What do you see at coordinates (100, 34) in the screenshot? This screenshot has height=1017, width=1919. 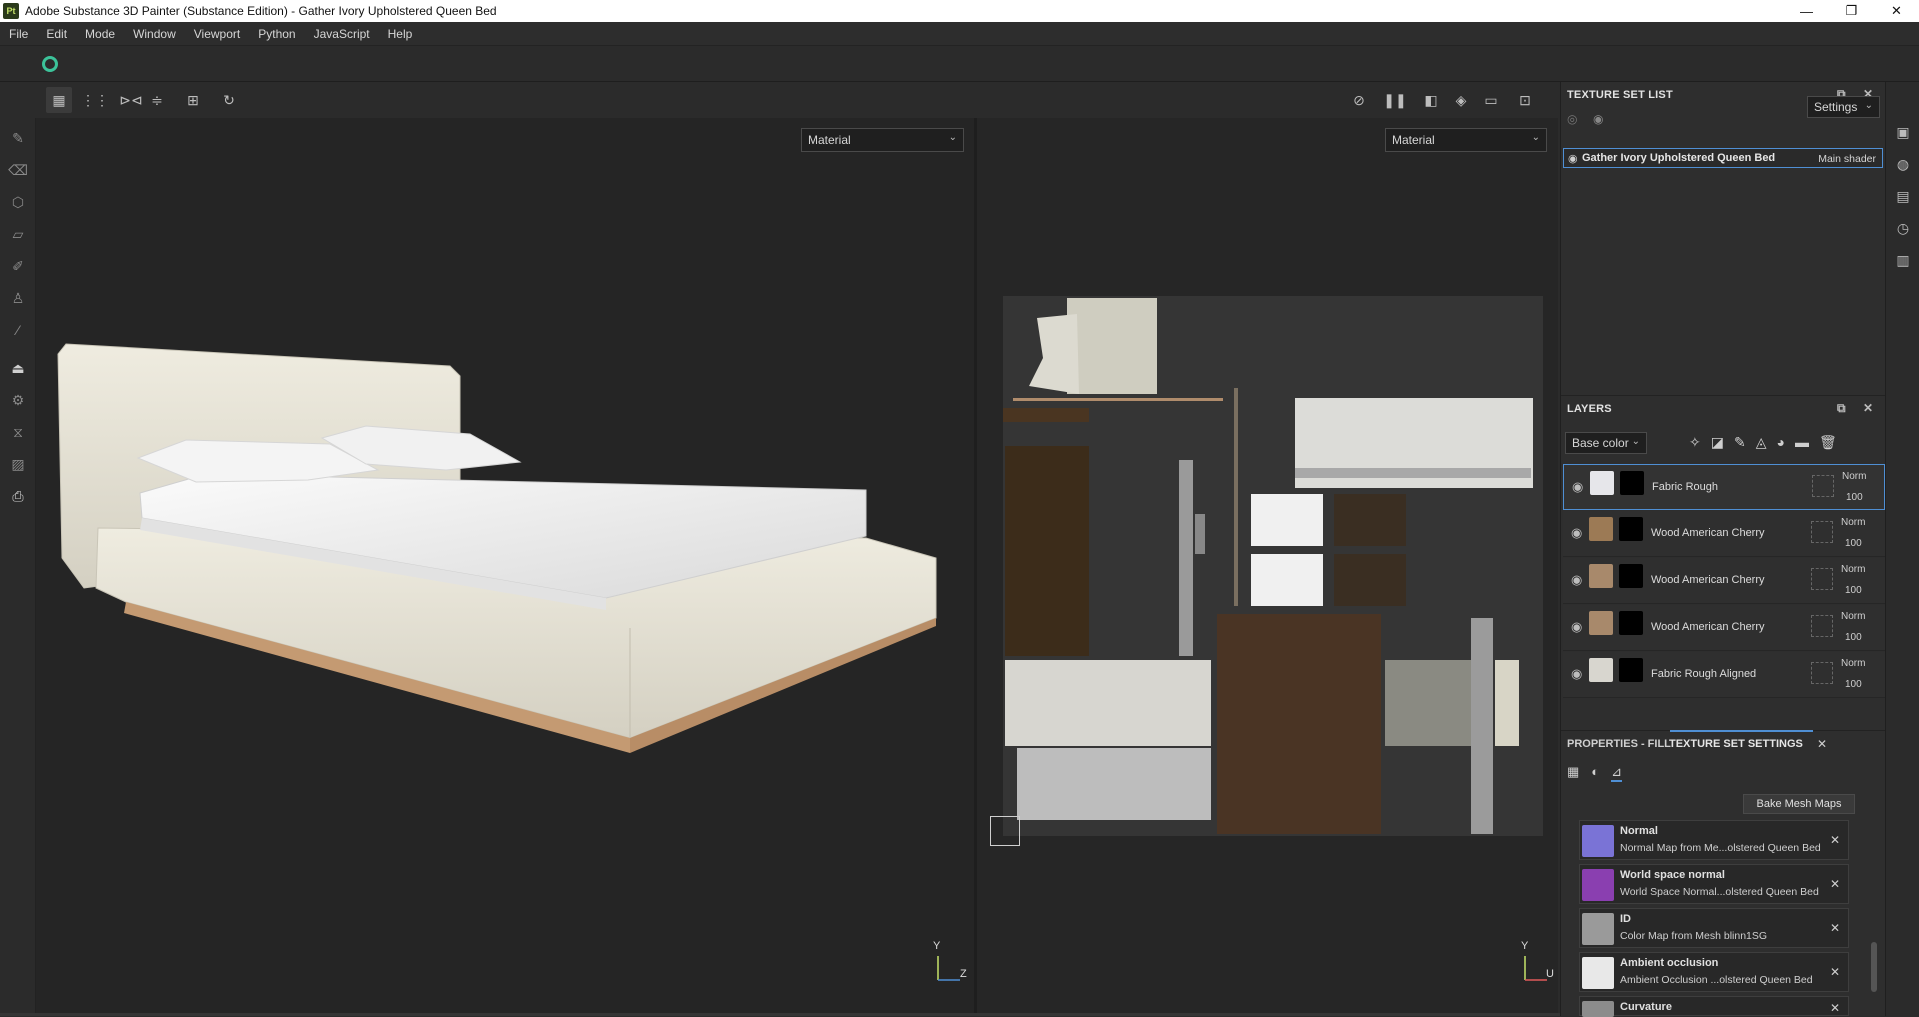 I see `menu-mode: Mode` at bounding box center [100, 34].